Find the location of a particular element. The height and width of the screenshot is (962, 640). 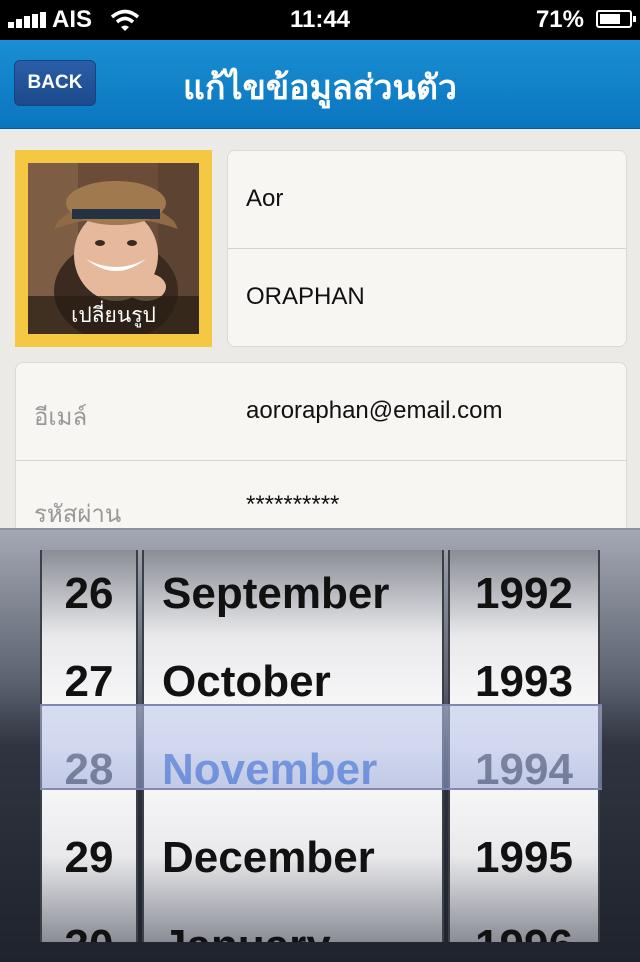

profile-photo: เปลี่ยนรูป is located at coordinates (113, 248).